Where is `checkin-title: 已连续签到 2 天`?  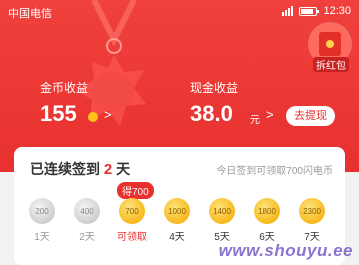 checkin-title: 已连续签到 2 天 is located at coordinates (80, 169).